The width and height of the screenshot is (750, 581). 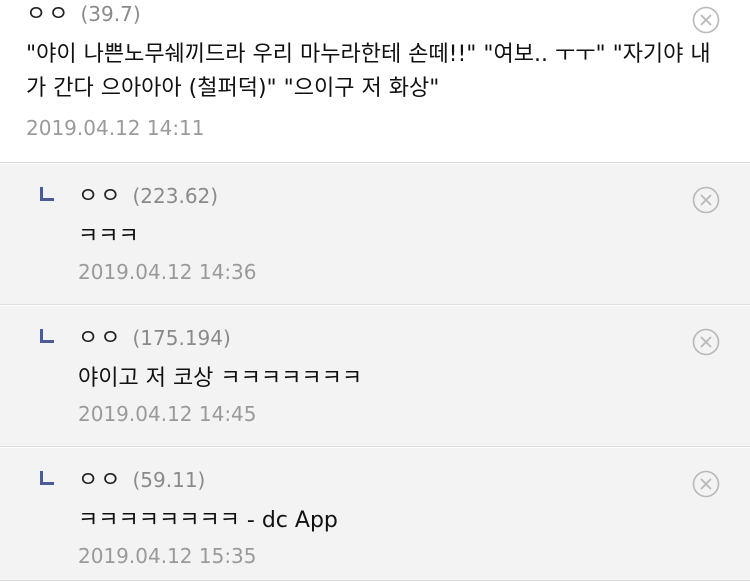 I want to click on reply-text: 야이고 저 코상 ㅋㅋㅋㅋㅋㅋㅋ, so click(x=220, y=378).